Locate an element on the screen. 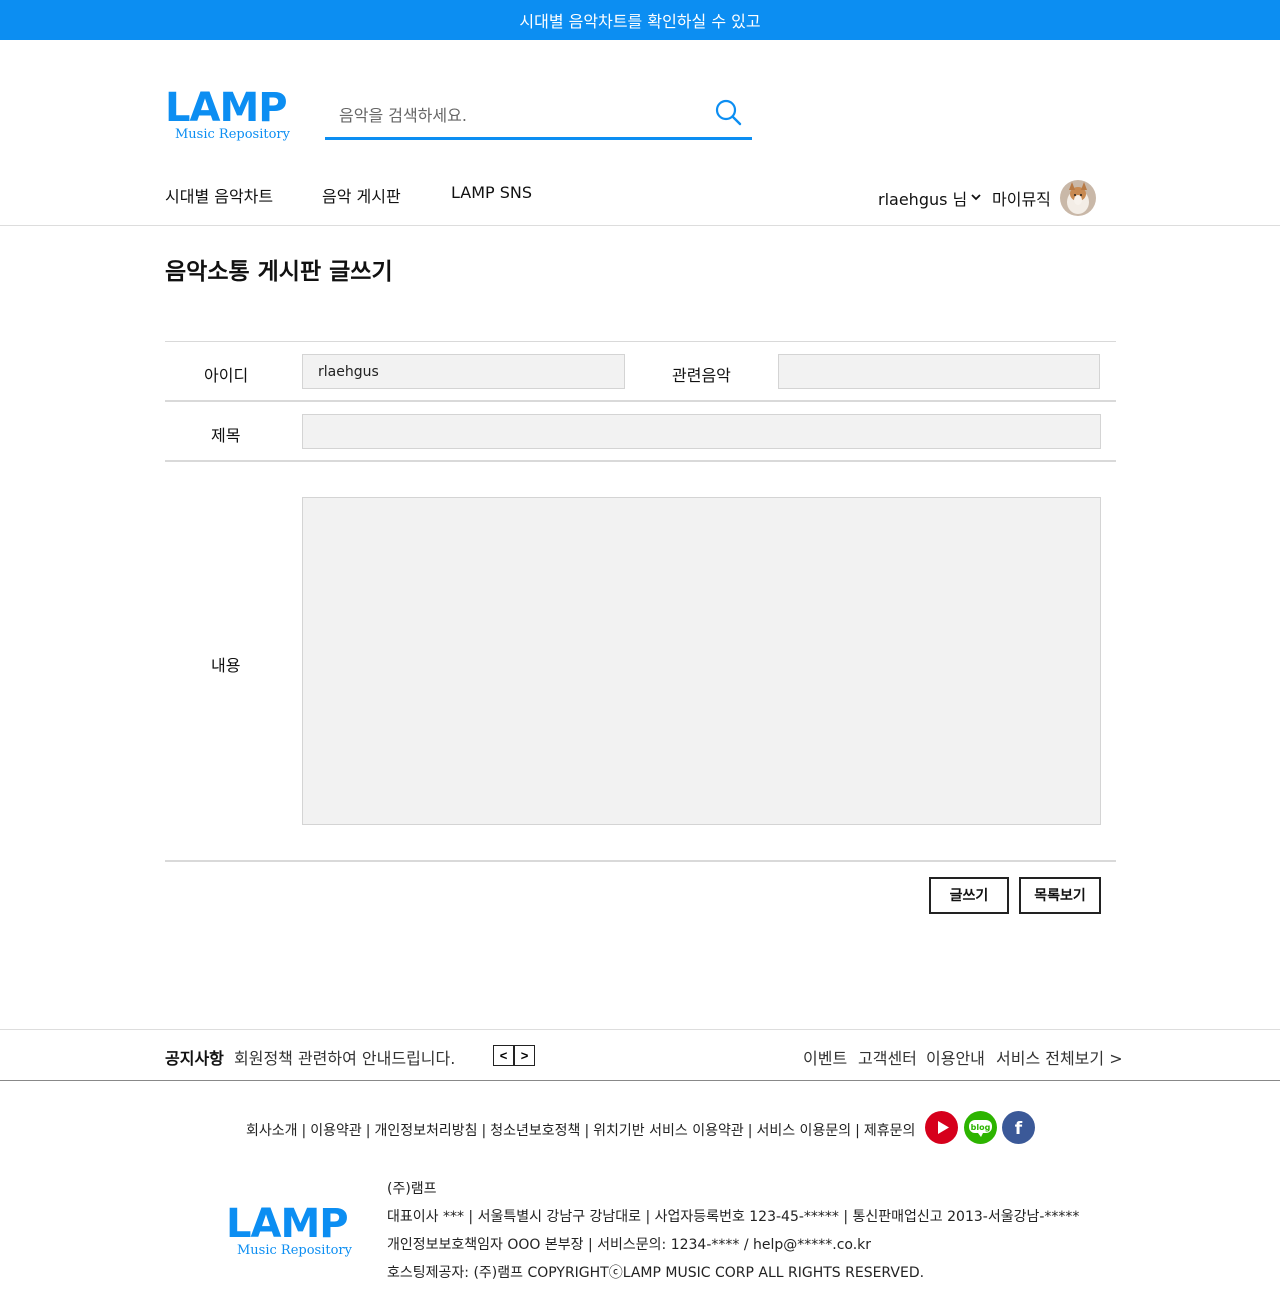  notice-title: 공지사항 is located at coordinates (194, 1058).